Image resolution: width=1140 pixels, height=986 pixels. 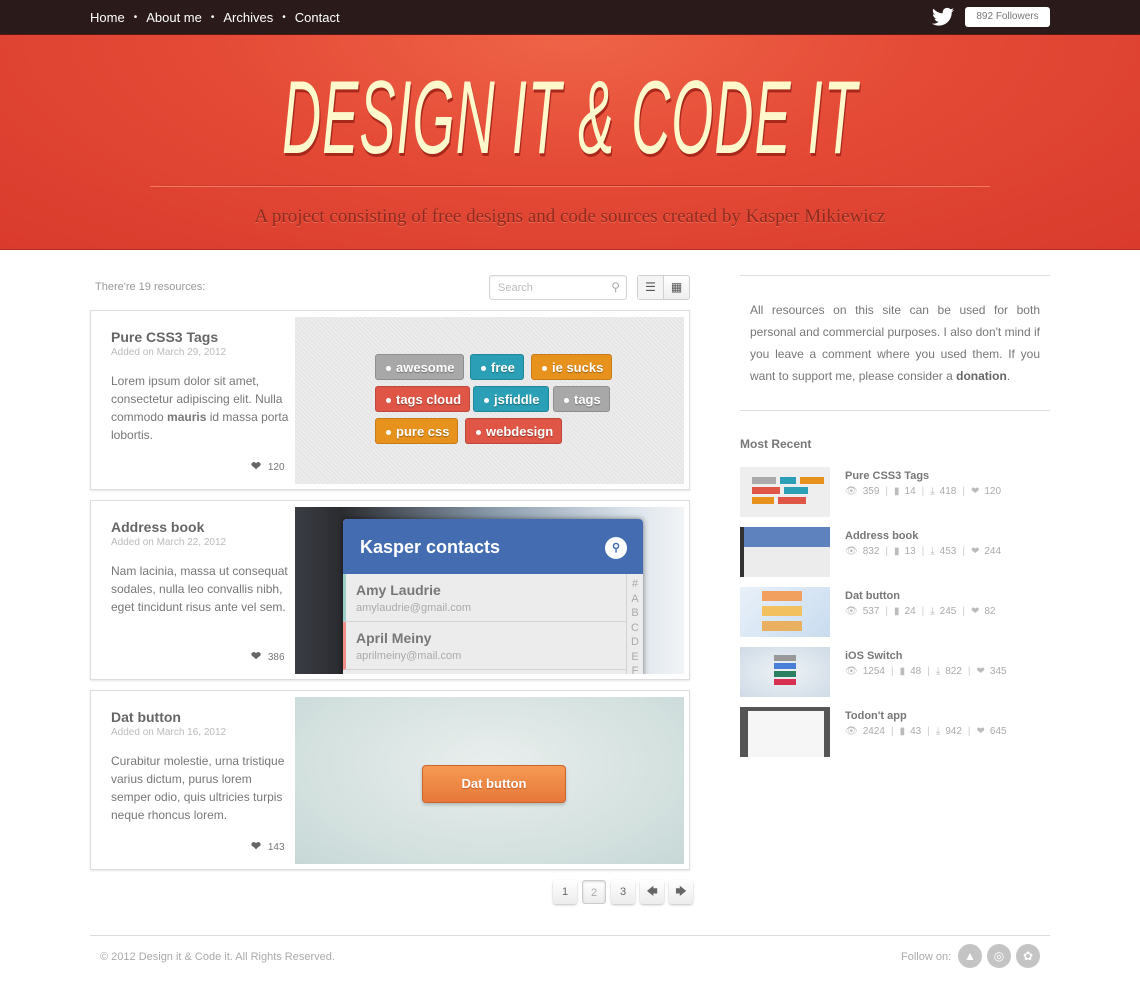 I want to click on recent-title: iOS Switch, so click(x=873, y=656).